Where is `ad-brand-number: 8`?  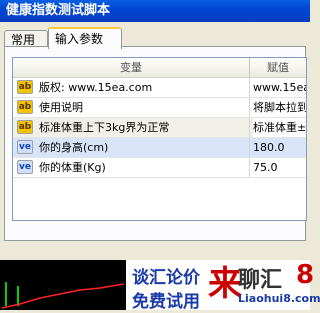
ad-brand-number: 8 is located at coordinates (305, 275).